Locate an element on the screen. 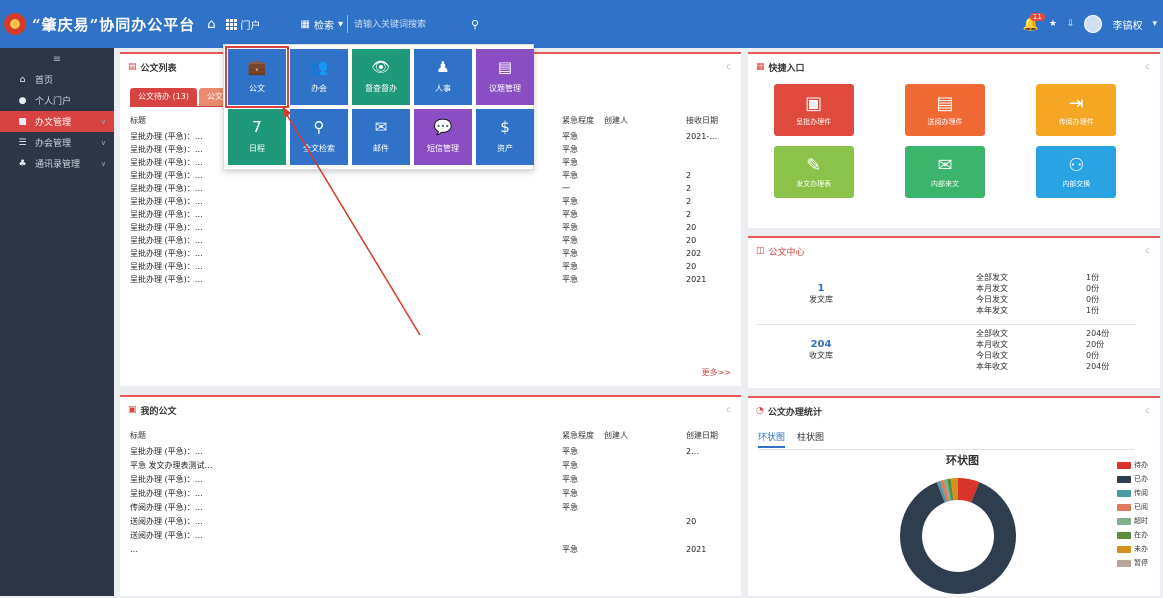 The height and width of the screenshot is (598, 1163). table-row: 传阅办理 (平急)：… 平急 is located at coordinates (433, 507).